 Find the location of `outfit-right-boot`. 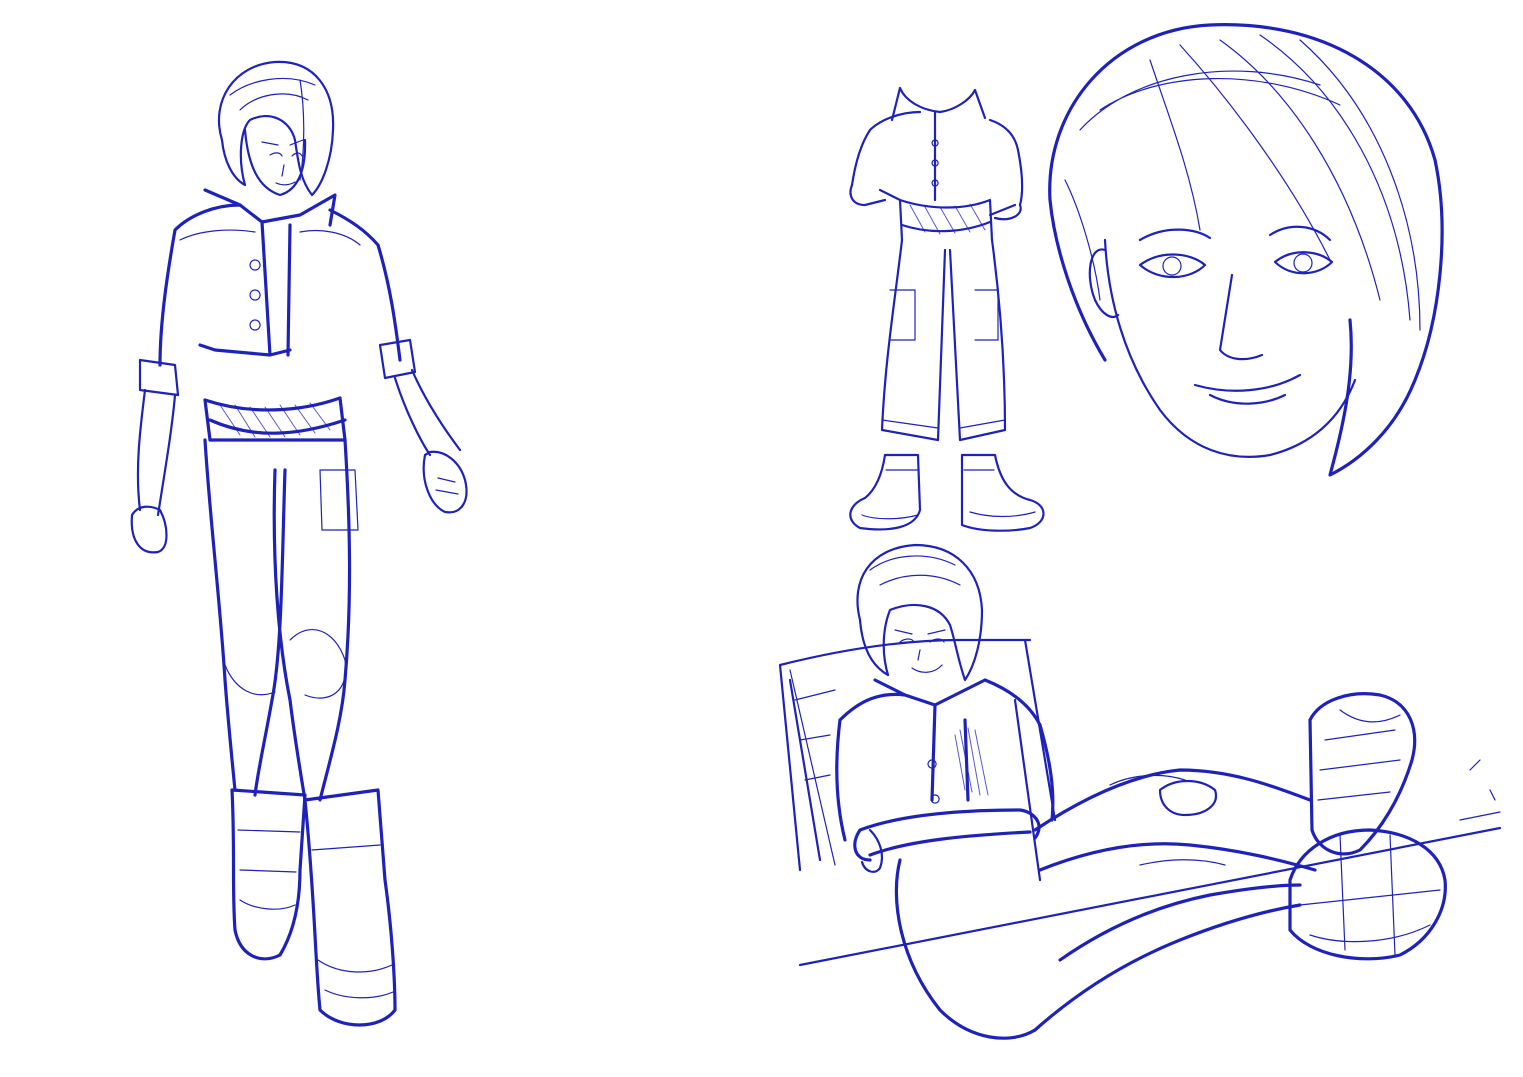

outfit-right-boot is located at coordinates (1002, 492).